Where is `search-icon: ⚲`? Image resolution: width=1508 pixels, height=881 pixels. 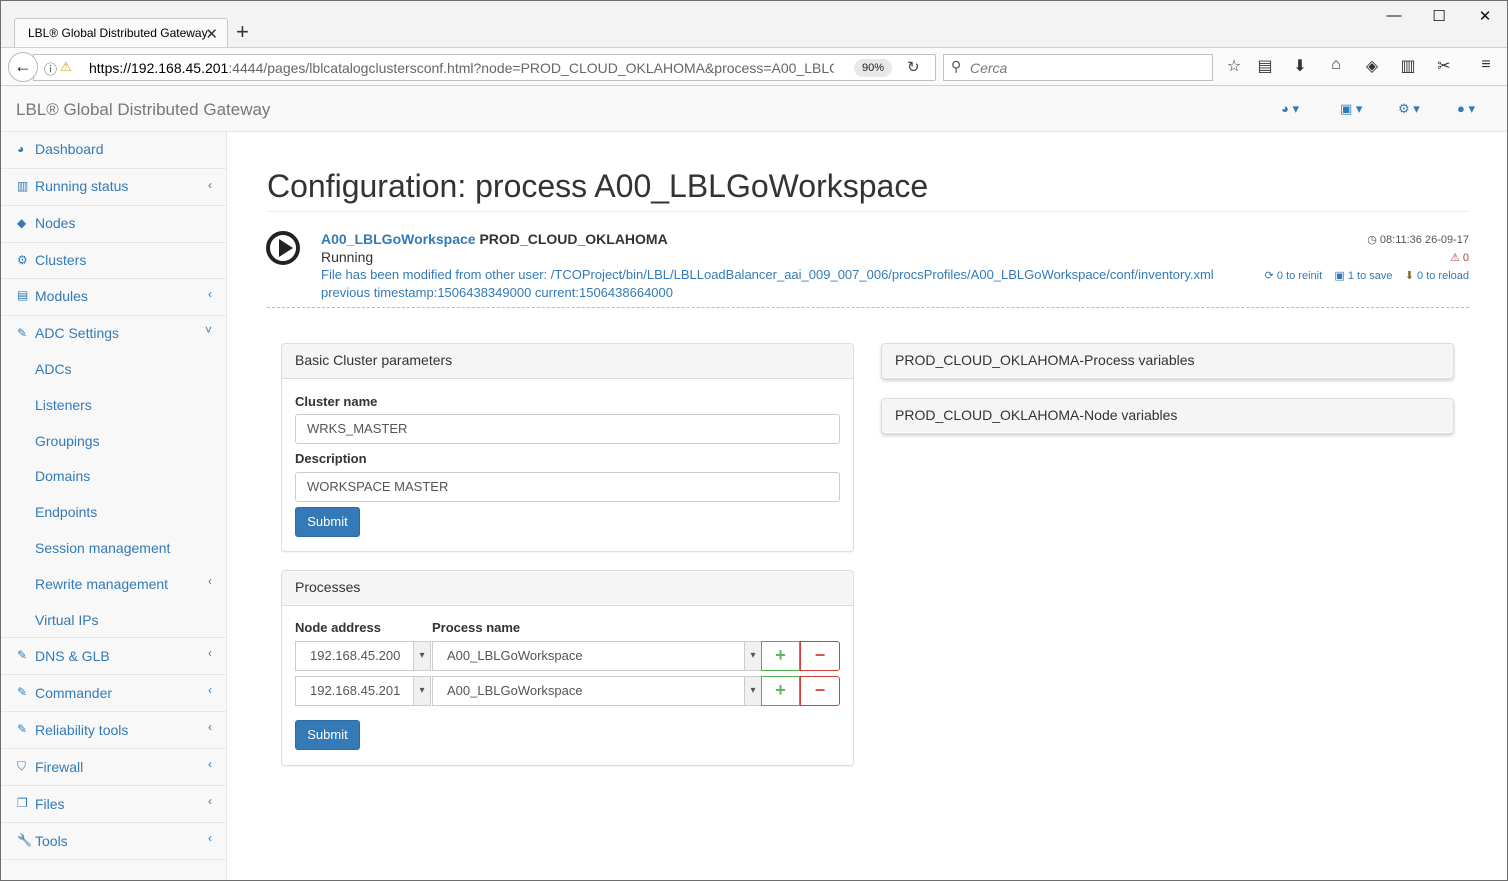 search-icon: ⚲ is located at coordinates (956, 66).